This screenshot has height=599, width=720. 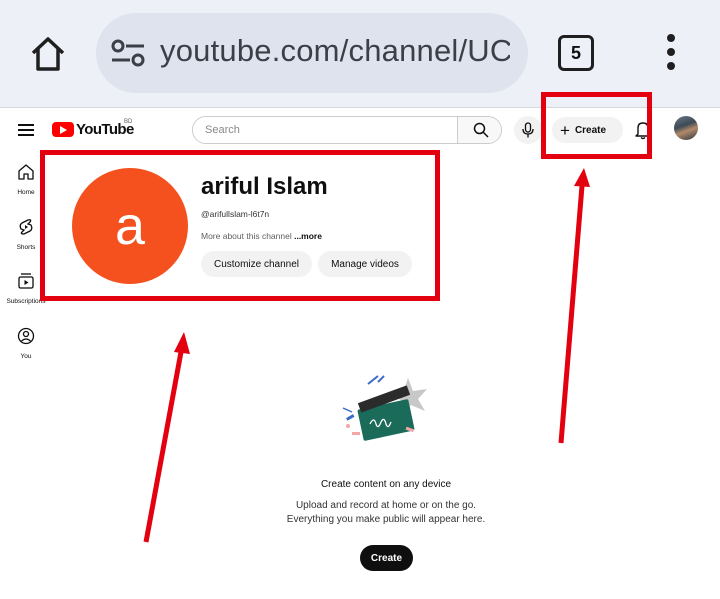 I want to click on search-input, so click(x=325, y=130).